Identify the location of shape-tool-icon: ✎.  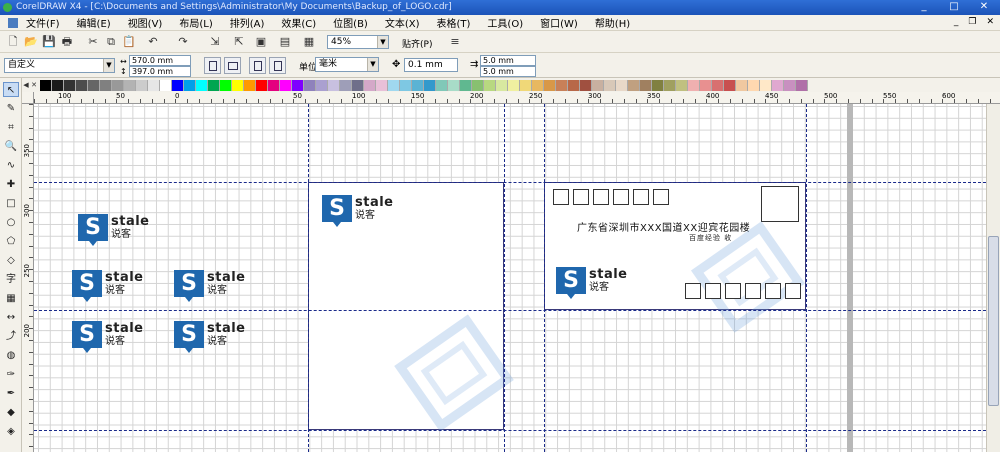
(11, 108).